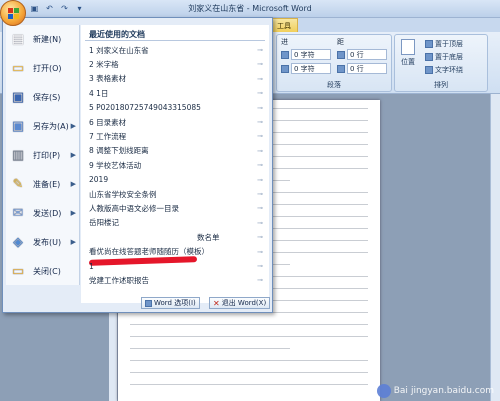 The image size is (500, 401). What do you see at coordinates (13, 13) in the screenshot?
I see `office-button` at bounding box center [13, 13].